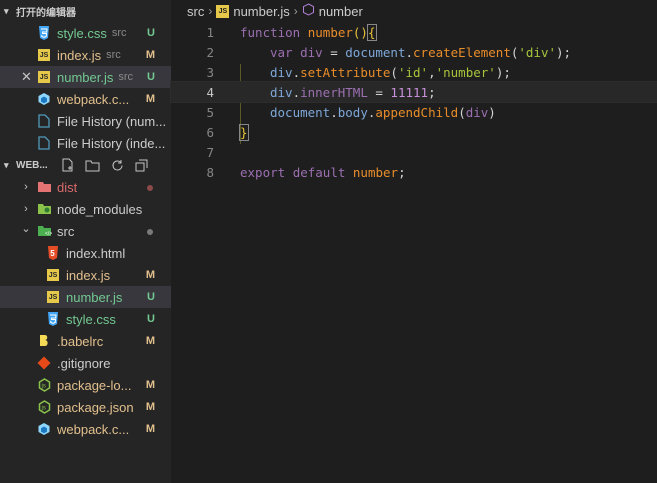 The width and height of the screenshot is (657, 483). Describe the element at coordinates (210, 72) in the screenshot. I see `line-number: 3` at that location.